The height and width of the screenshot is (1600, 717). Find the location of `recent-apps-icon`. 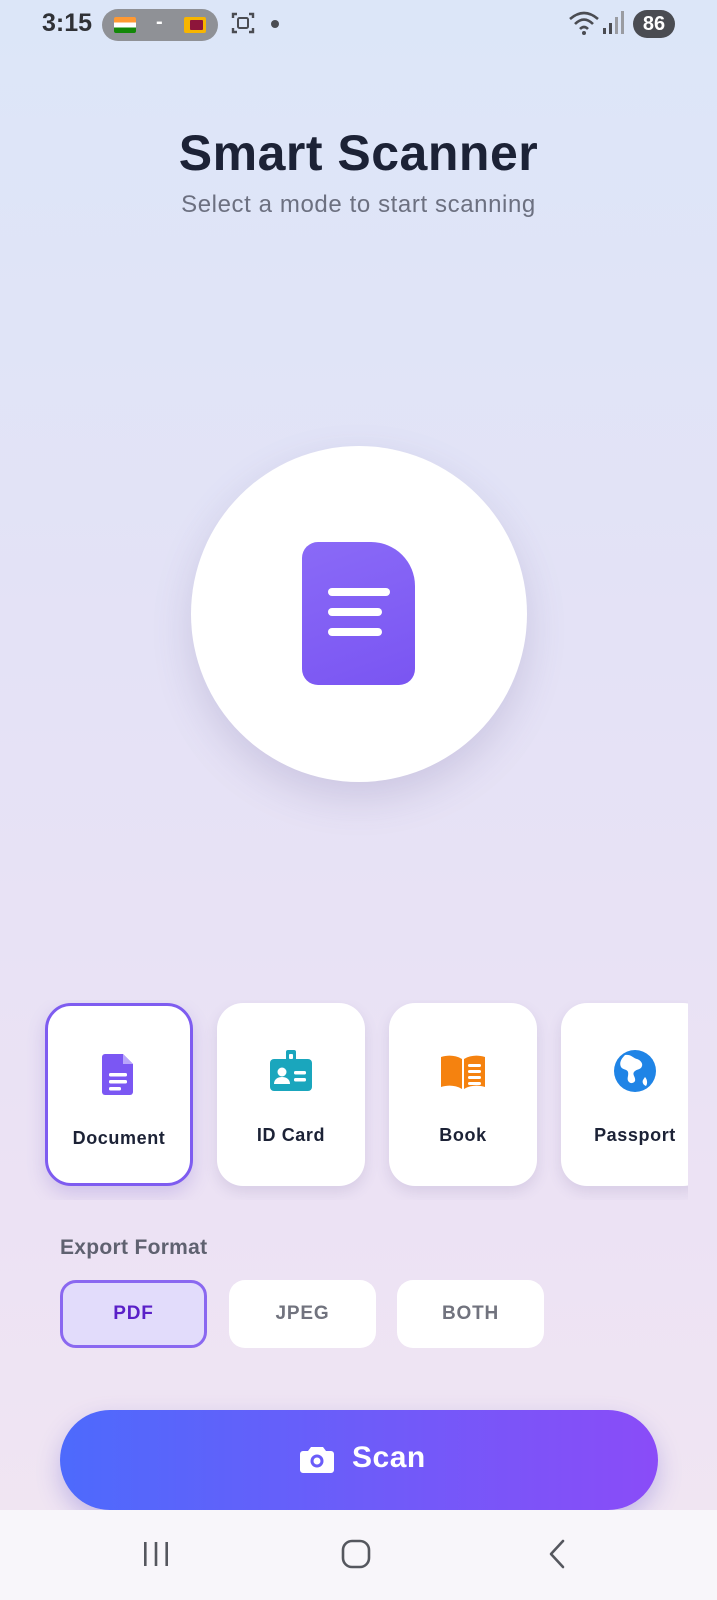

recent-apps-icon is located at coordinates (156, 1554).